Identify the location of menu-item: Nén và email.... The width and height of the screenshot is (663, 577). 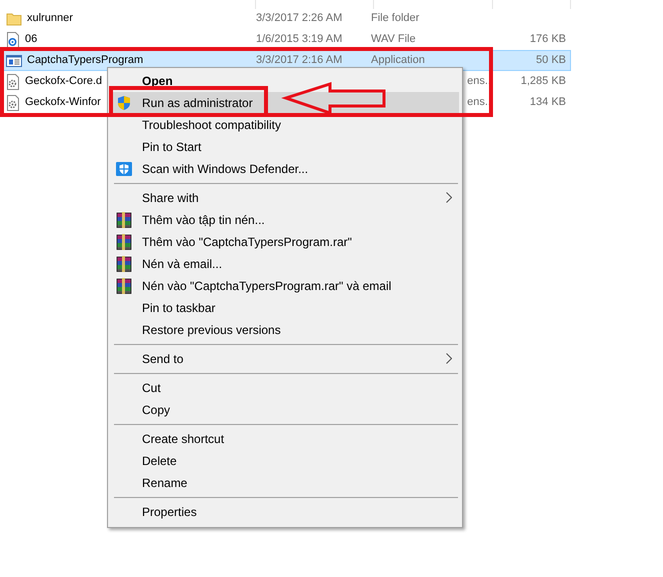
(285, 264).